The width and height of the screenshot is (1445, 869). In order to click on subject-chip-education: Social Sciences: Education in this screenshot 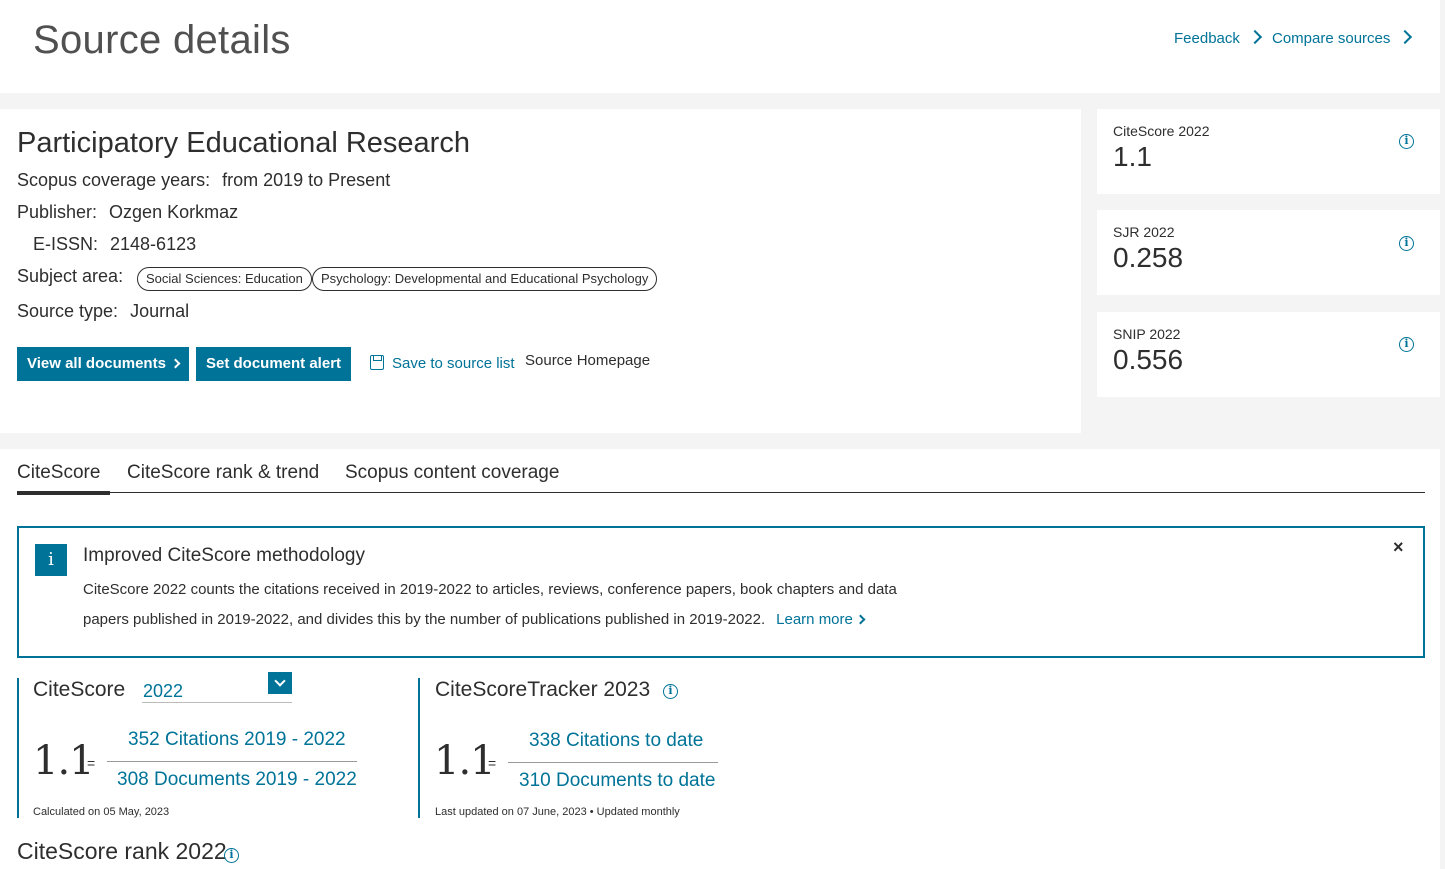, I will do `click(224, 279)`.